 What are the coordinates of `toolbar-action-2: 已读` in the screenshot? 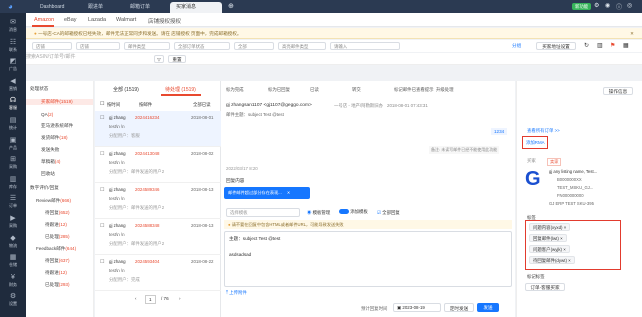 It's located at (314, 90).